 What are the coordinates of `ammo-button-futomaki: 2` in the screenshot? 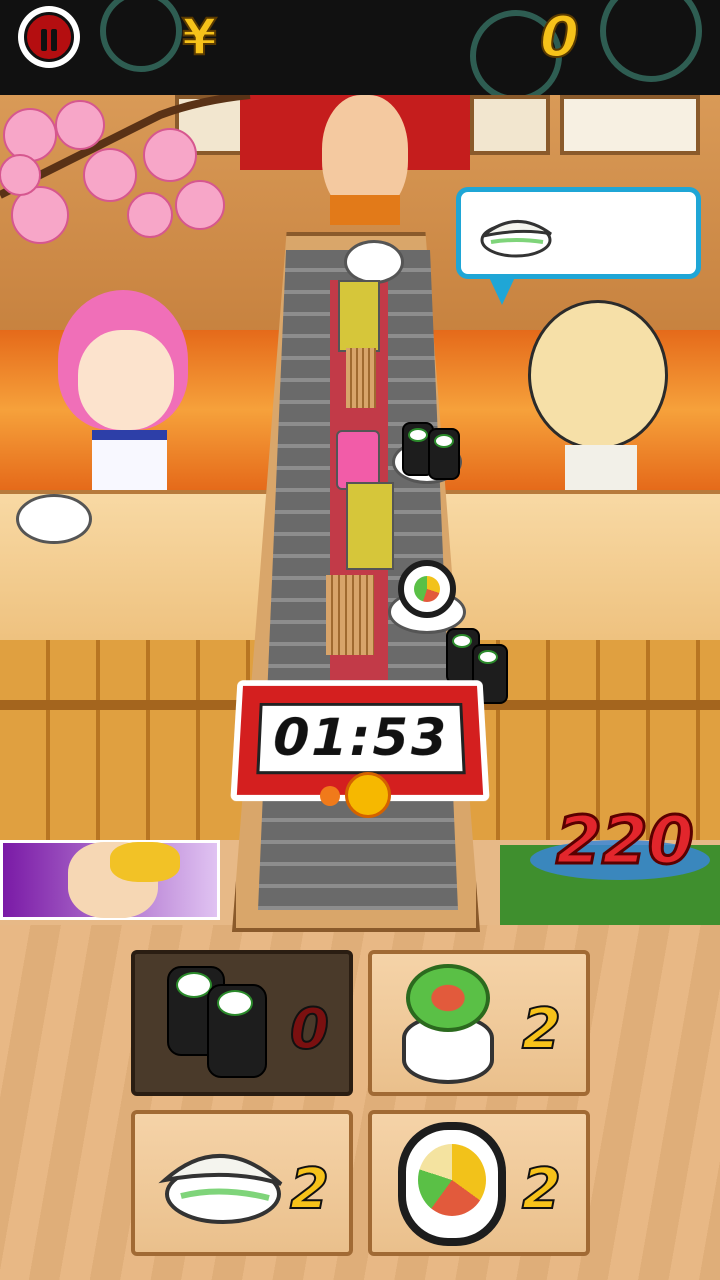 It's located at (479, 1183).